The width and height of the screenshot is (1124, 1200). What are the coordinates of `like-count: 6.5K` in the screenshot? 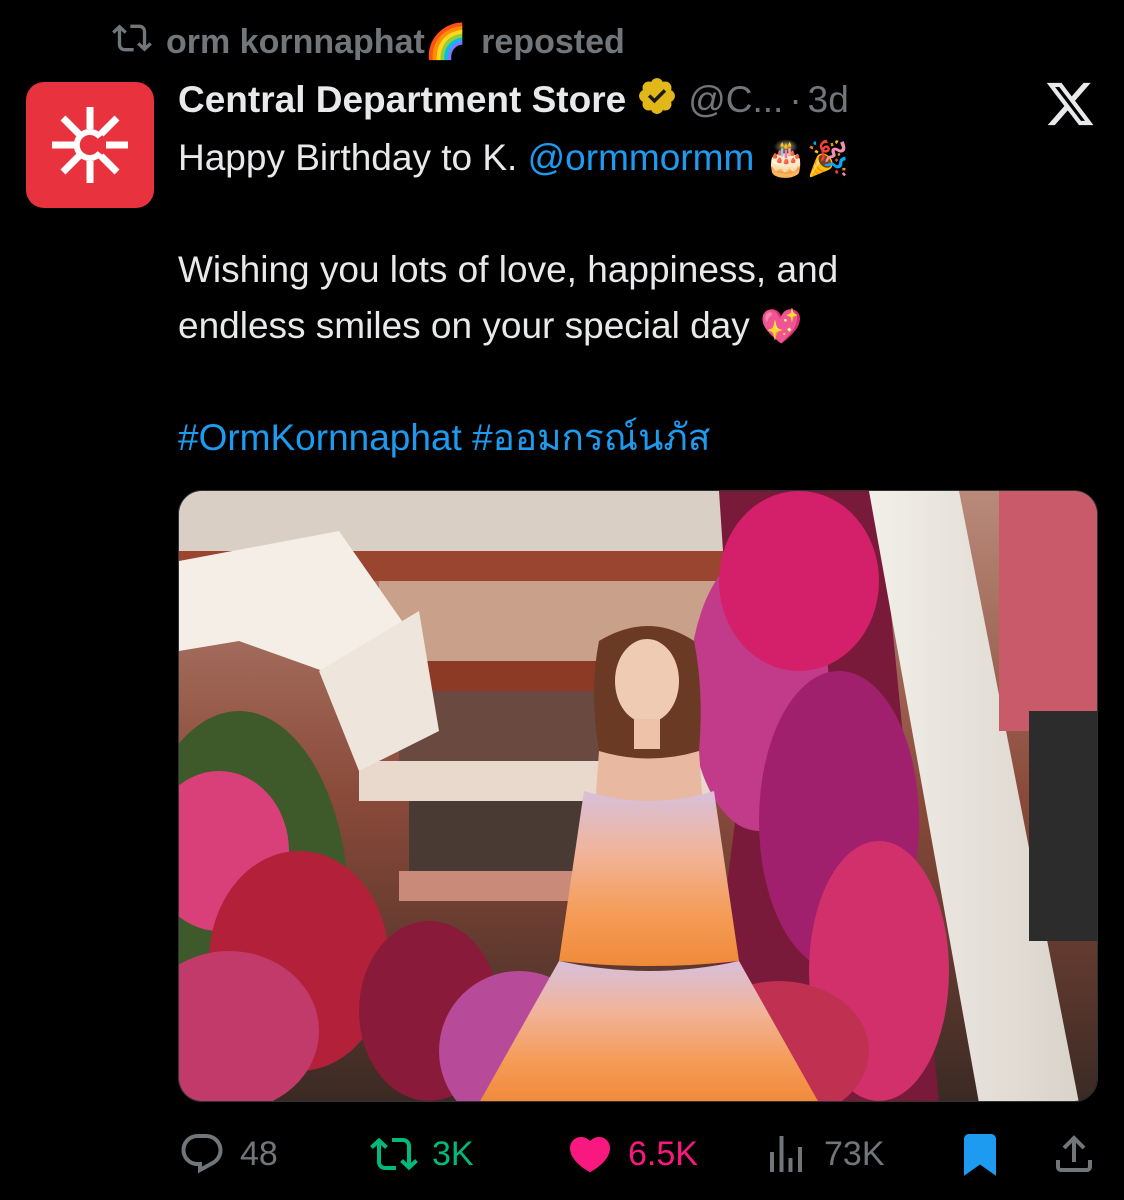 It's located at (663, 1153).